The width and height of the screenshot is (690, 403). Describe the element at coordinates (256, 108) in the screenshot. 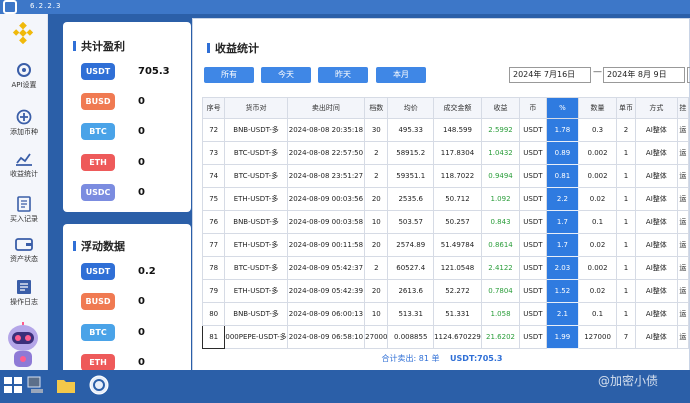

I see `col-header: 货币对` at that location.